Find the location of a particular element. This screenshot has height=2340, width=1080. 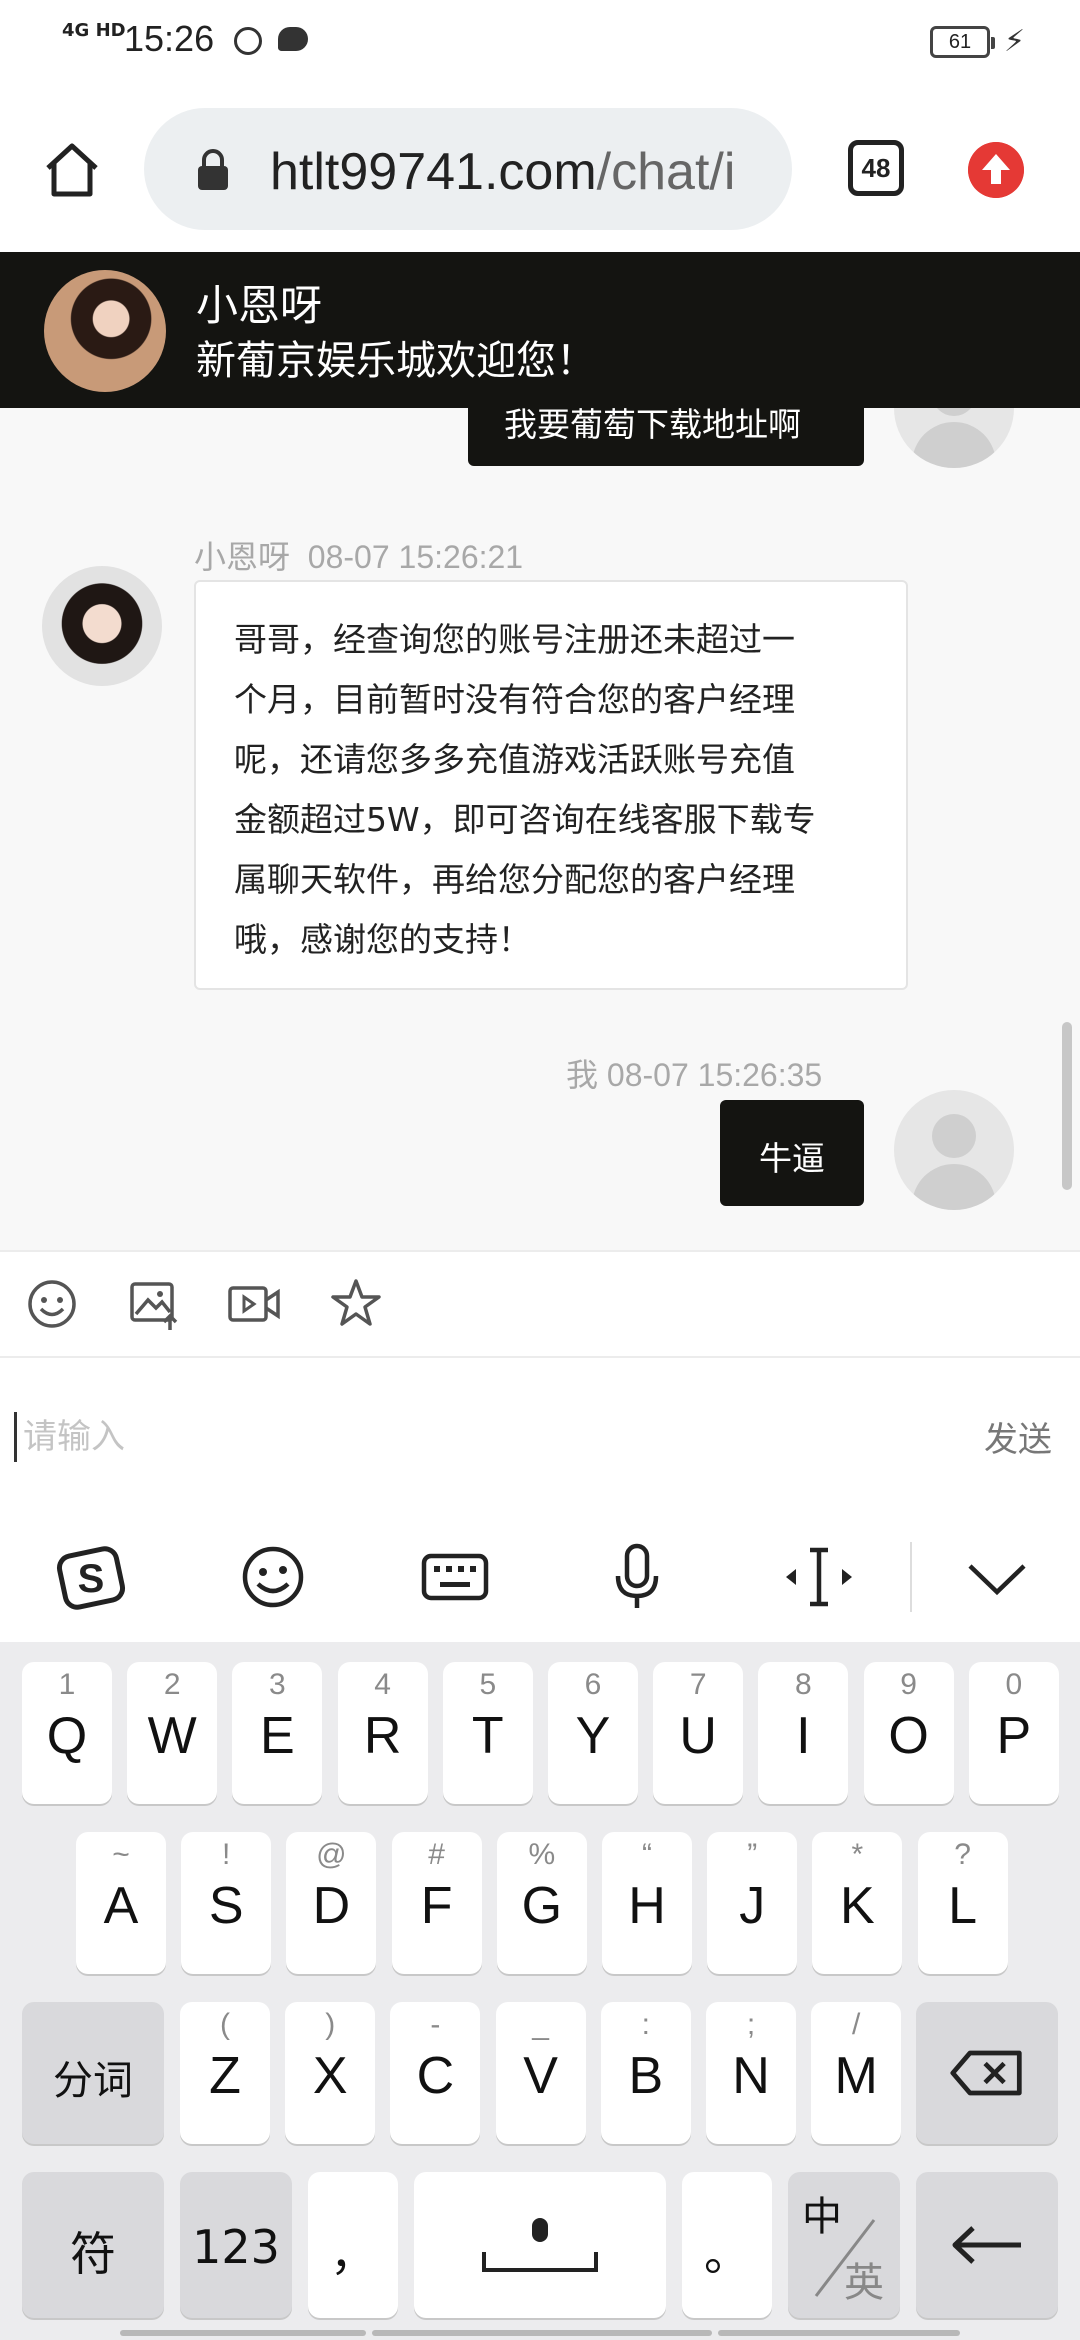

key-c: -C is located at coordinates (435, 2073).